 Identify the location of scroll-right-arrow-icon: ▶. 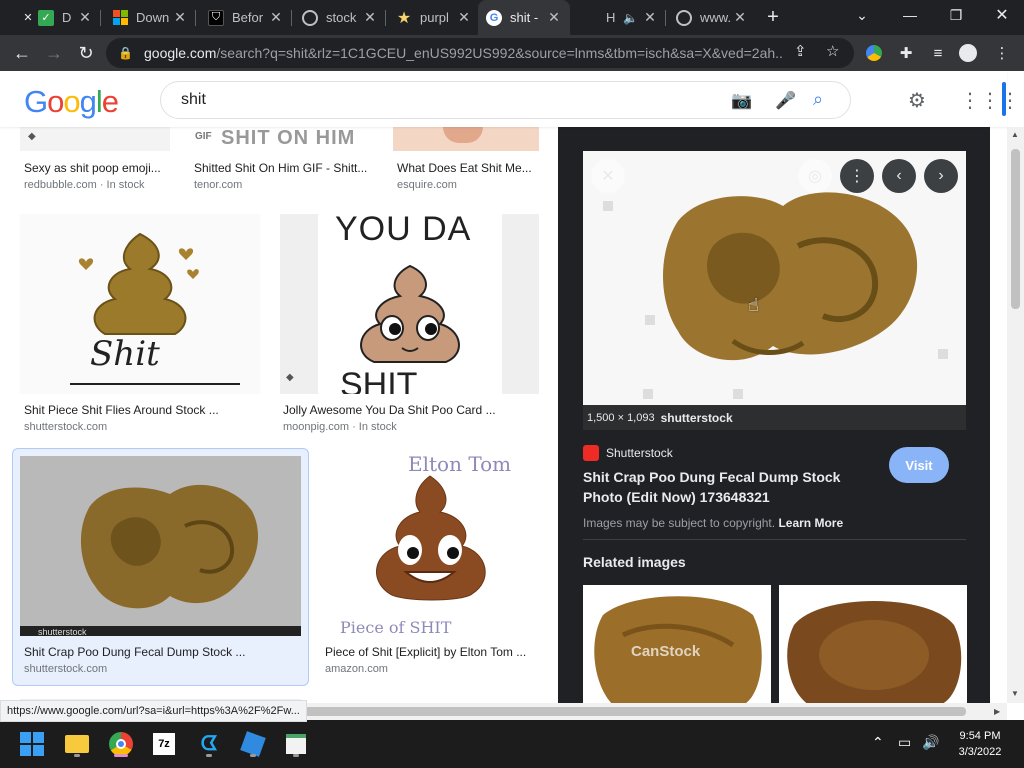
(997, 711).